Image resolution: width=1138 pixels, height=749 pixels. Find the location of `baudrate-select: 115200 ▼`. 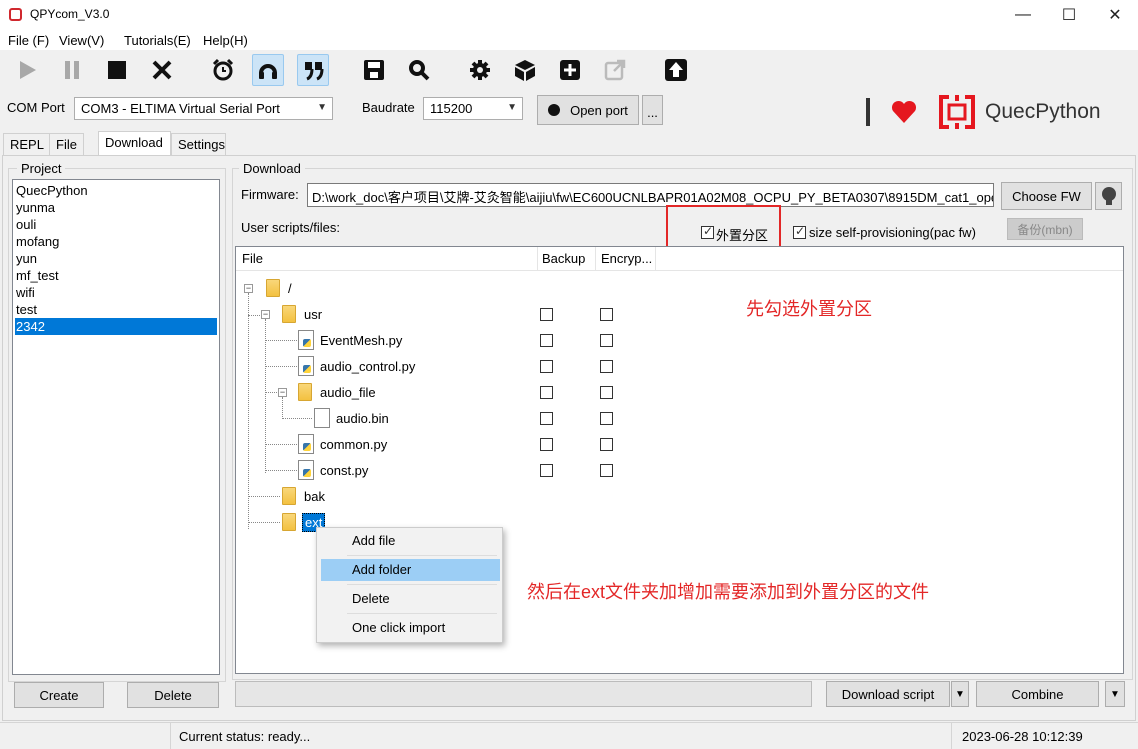

baudrate-select: 115200 ▼ is located at coordinates (473, 108).